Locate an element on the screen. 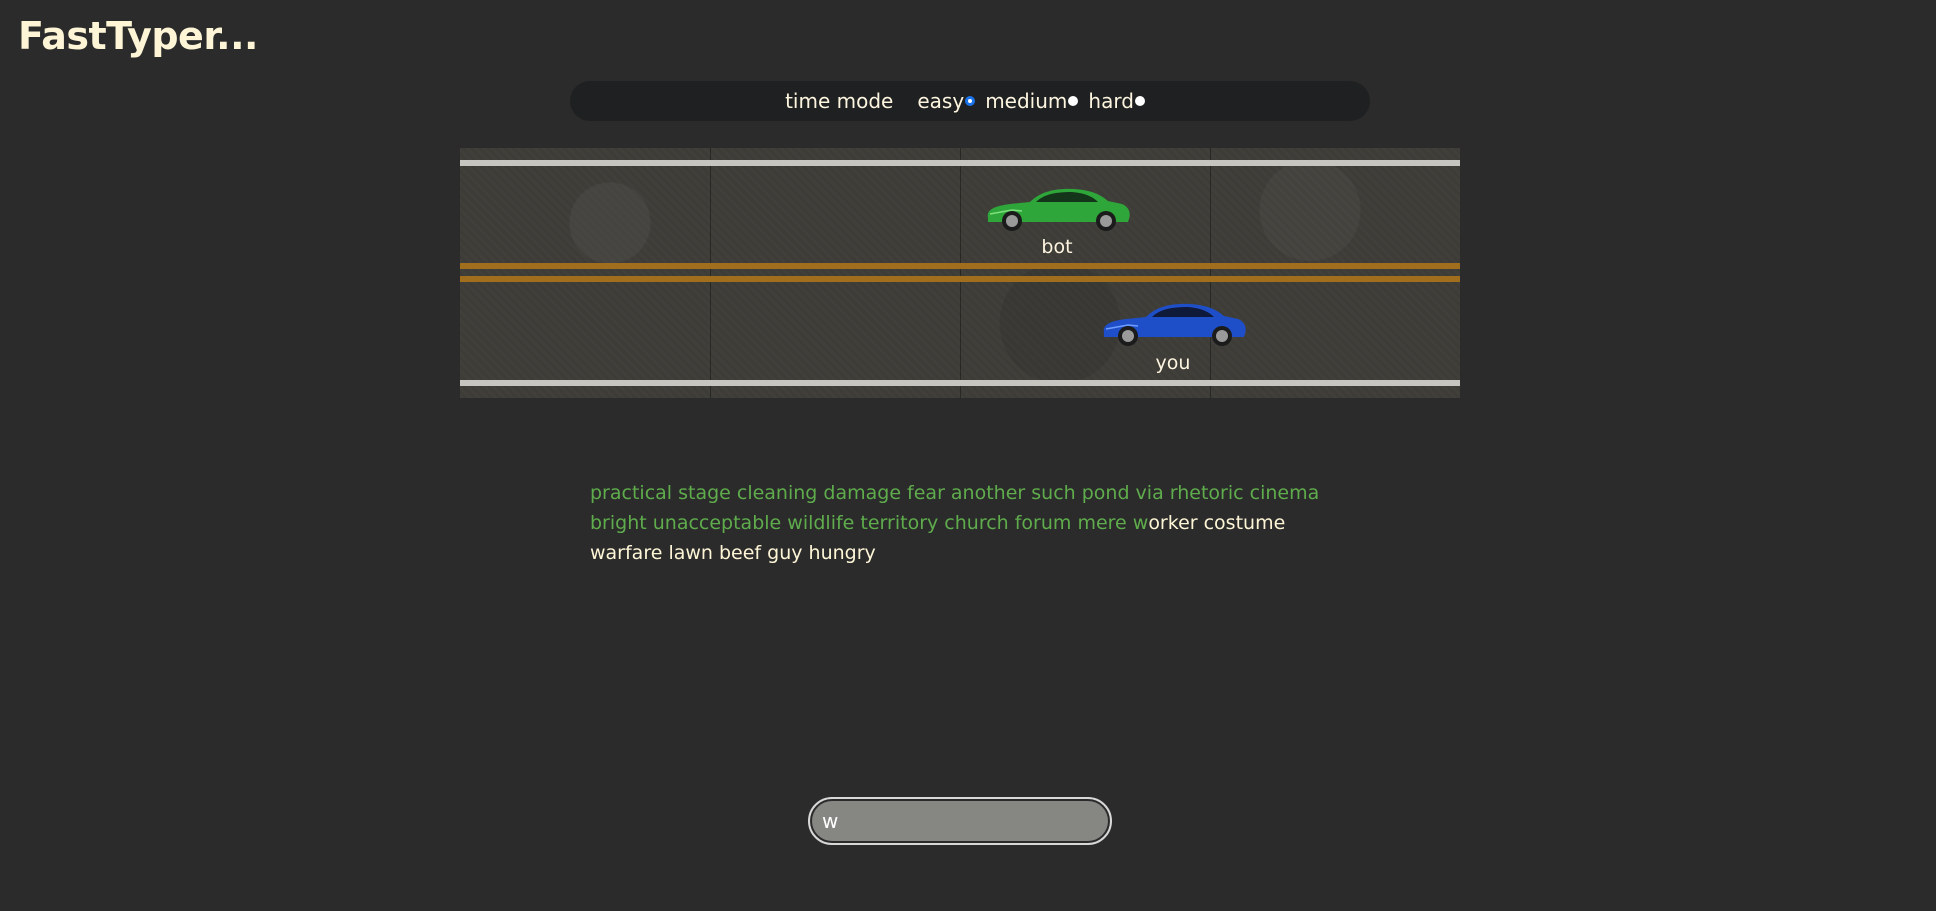  bot-label: bot is located at coordinates (1057, 247).